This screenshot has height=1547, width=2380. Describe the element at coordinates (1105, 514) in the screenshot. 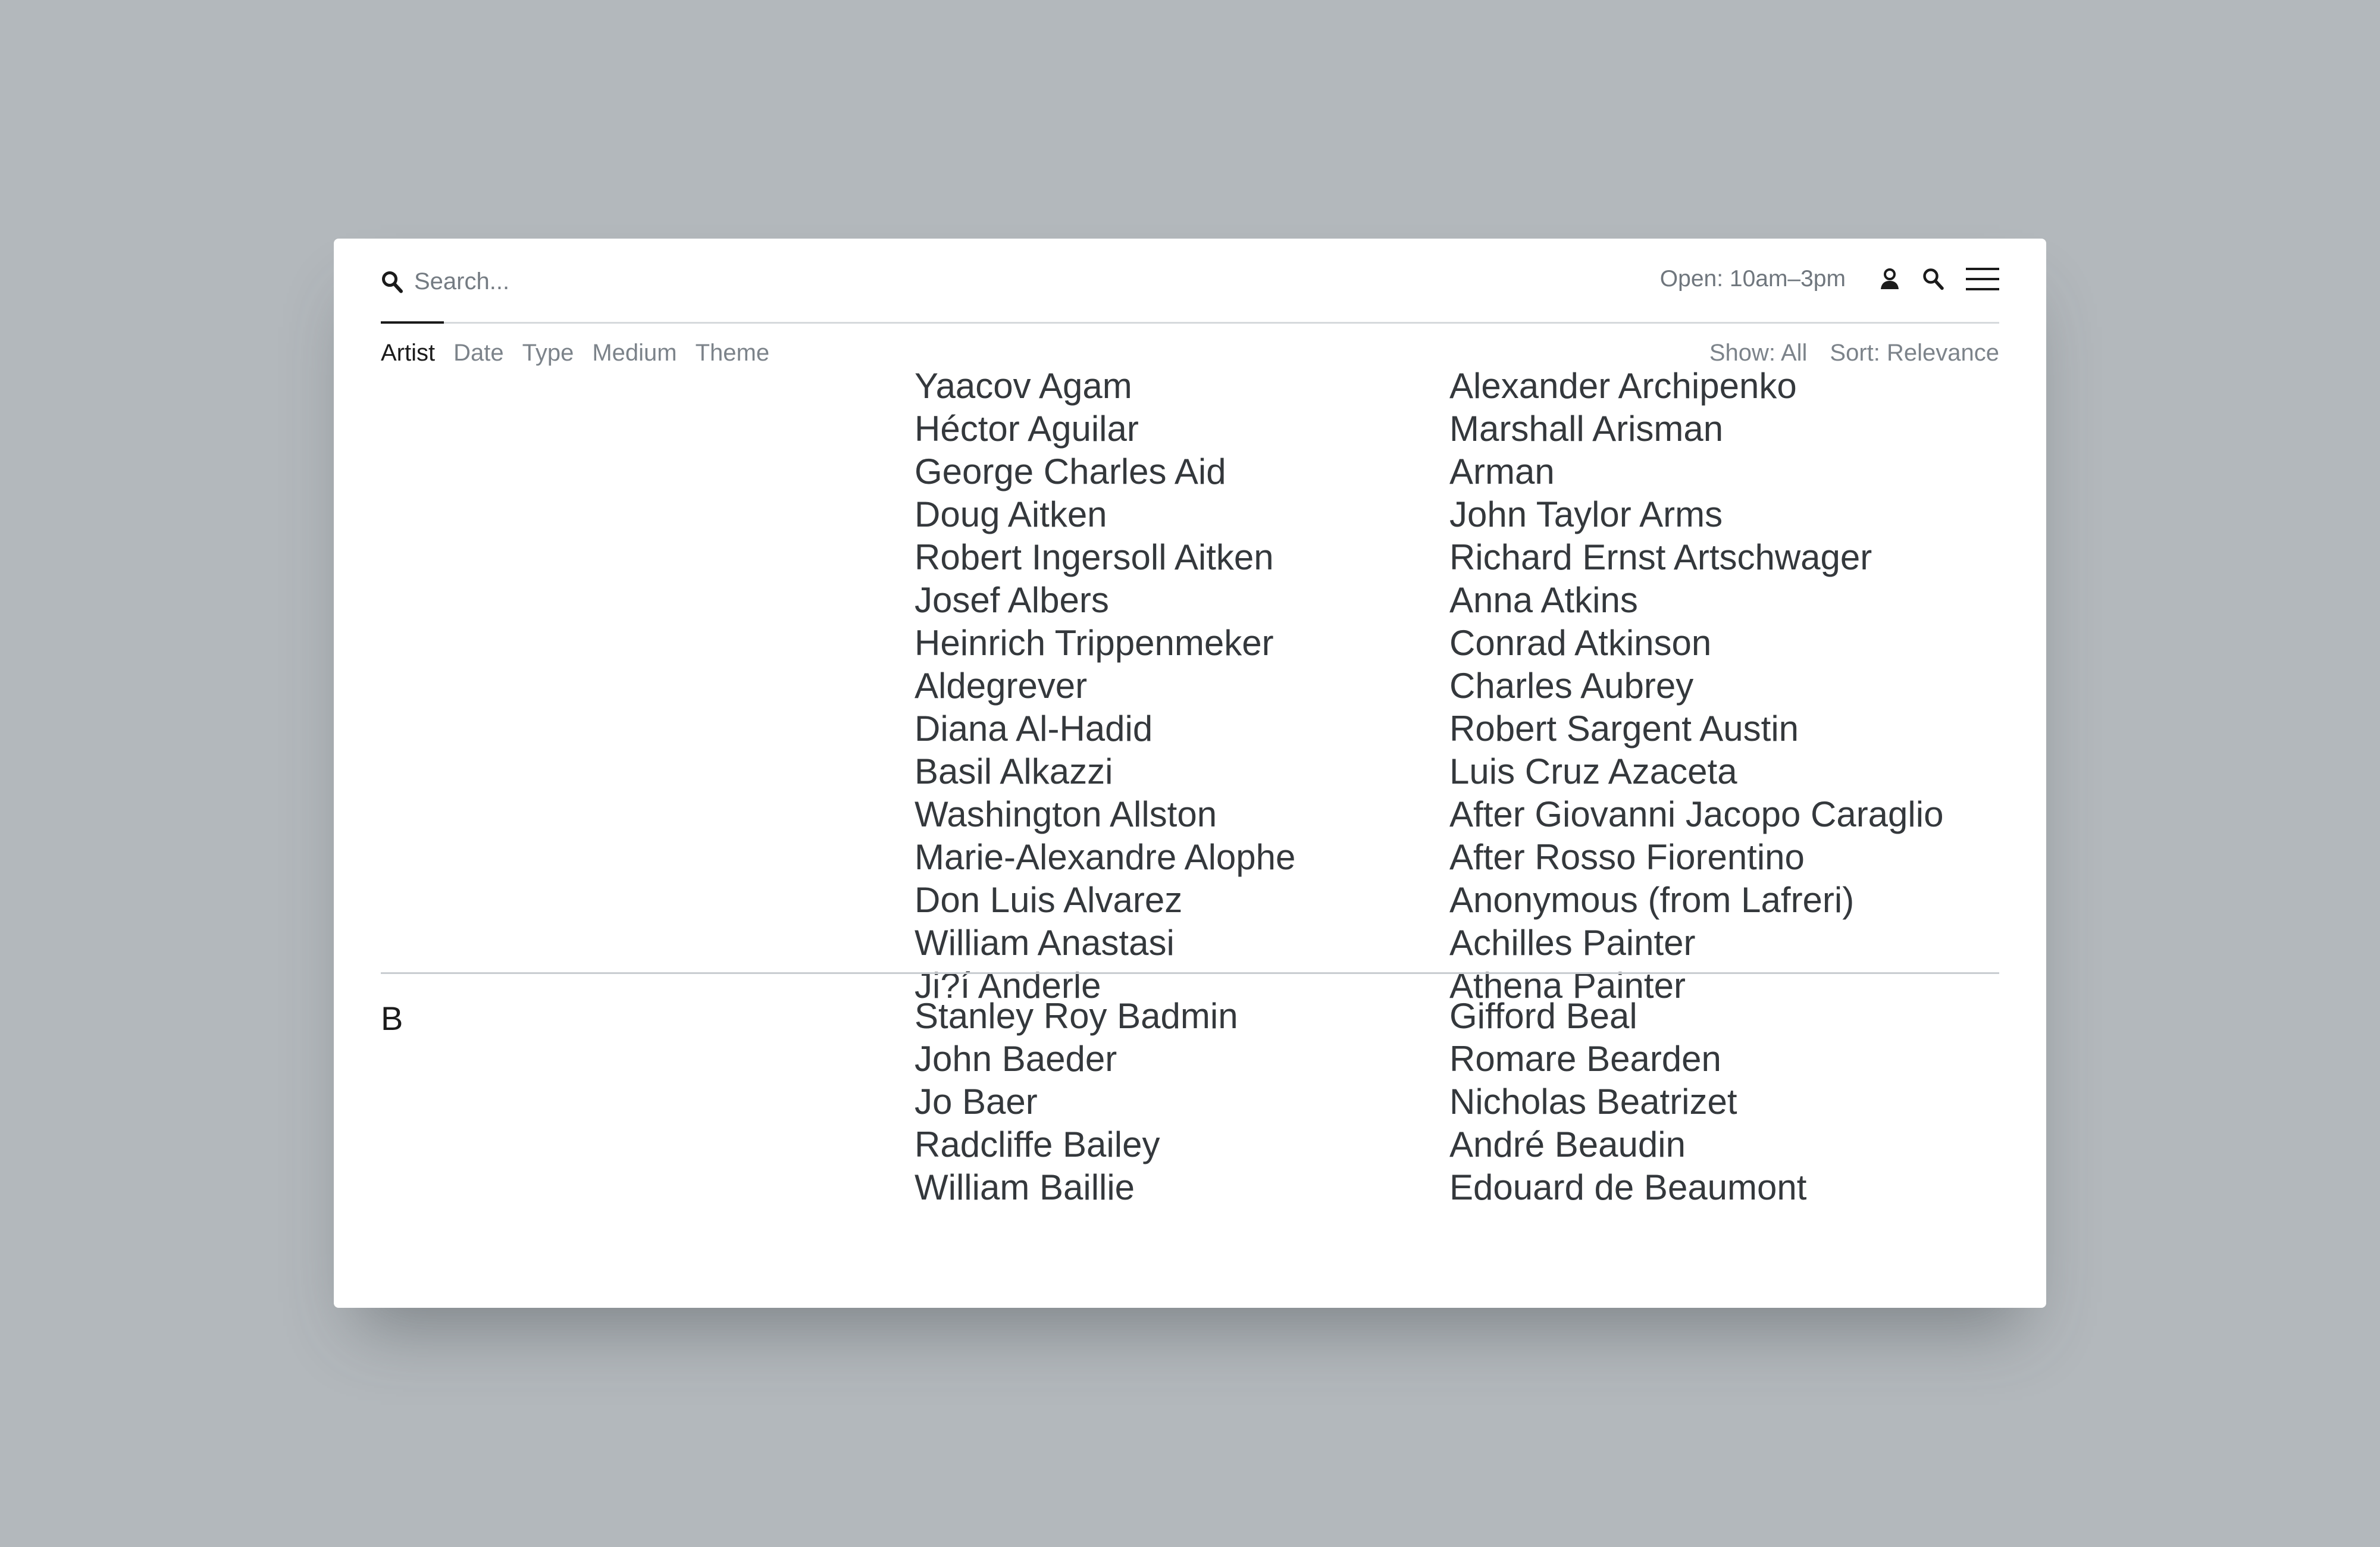

I see `artist-link: Doug Aitken` at that location.